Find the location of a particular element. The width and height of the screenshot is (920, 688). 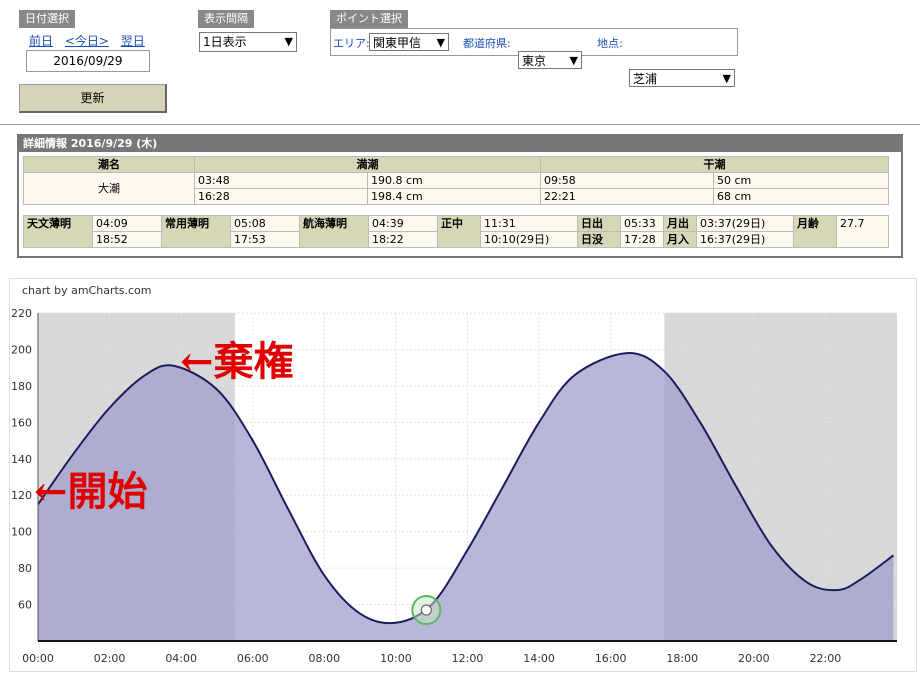

x-tick-label: 04:00 is located at coordinates (181, 658).